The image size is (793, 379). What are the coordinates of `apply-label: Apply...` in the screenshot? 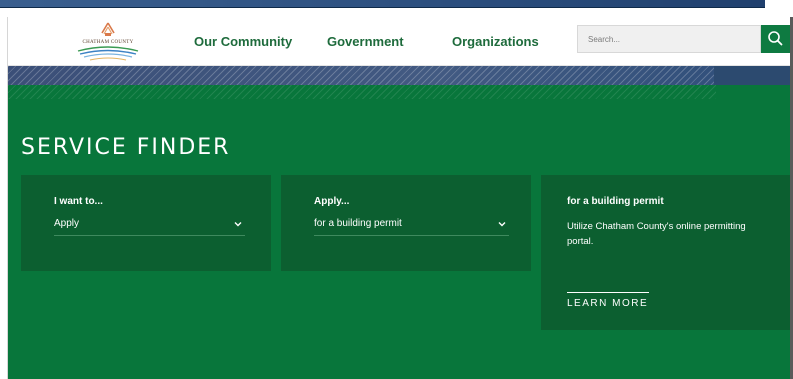 It's located at (332, 201).